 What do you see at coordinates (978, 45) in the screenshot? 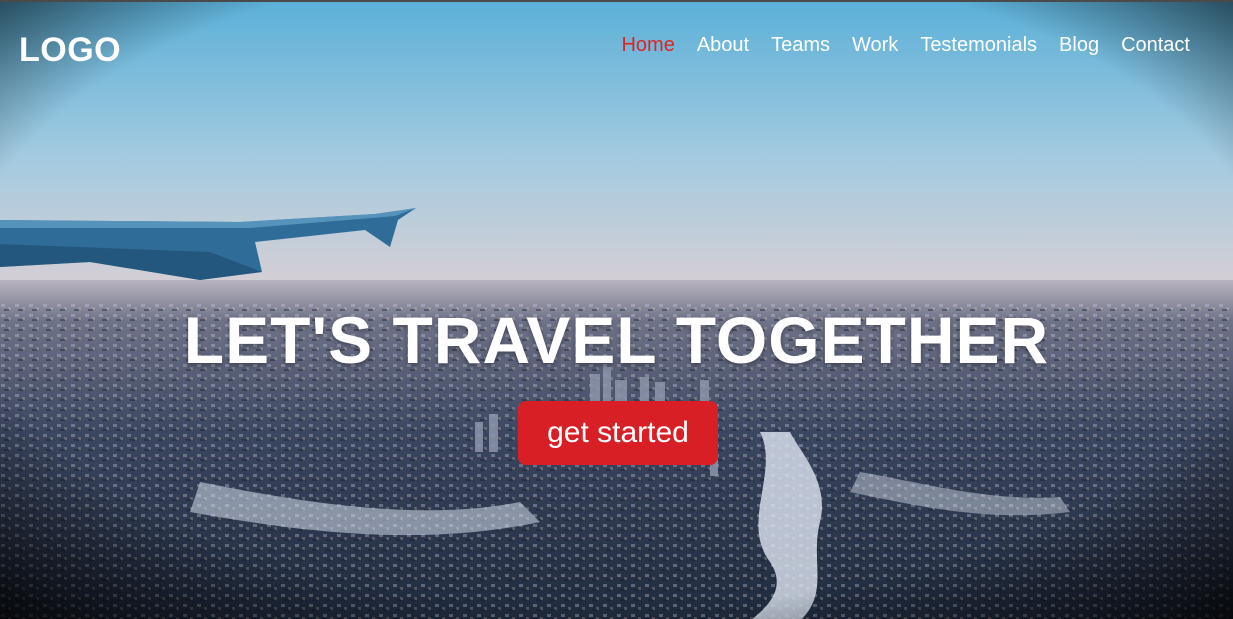
I see `nav-link-testemonials: Testemonials` at bounding box center [978, 45].